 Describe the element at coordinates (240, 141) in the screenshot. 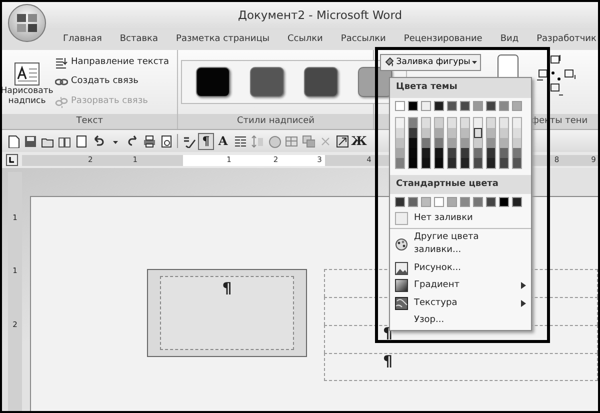

I see `paragraph-lines-icon` at that location.